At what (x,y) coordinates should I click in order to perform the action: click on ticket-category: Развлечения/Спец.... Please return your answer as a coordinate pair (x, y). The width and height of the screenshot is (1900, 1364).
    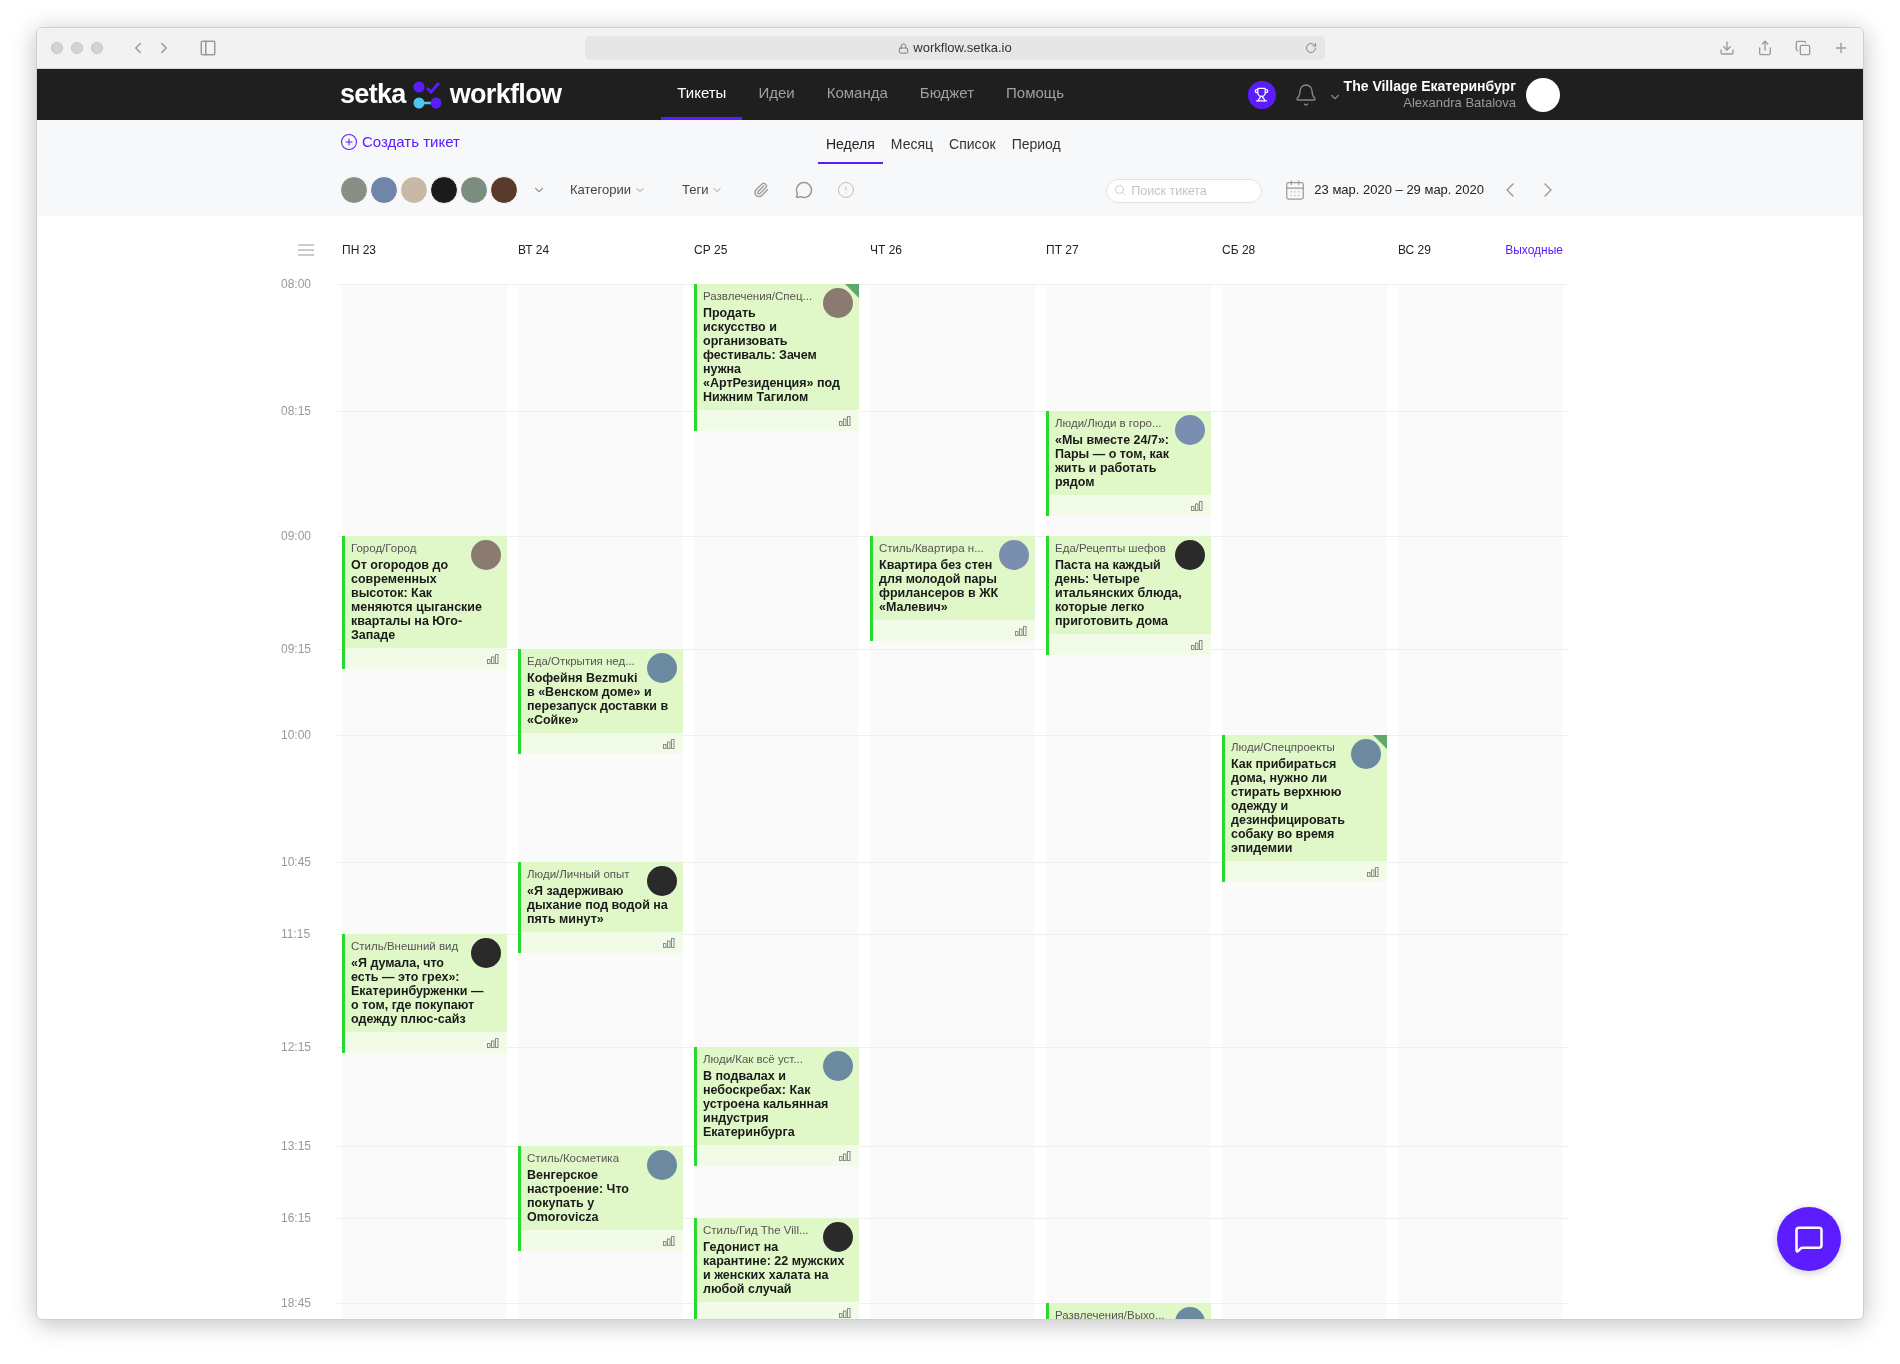
    Looking at the image, I should click on (758, 296).